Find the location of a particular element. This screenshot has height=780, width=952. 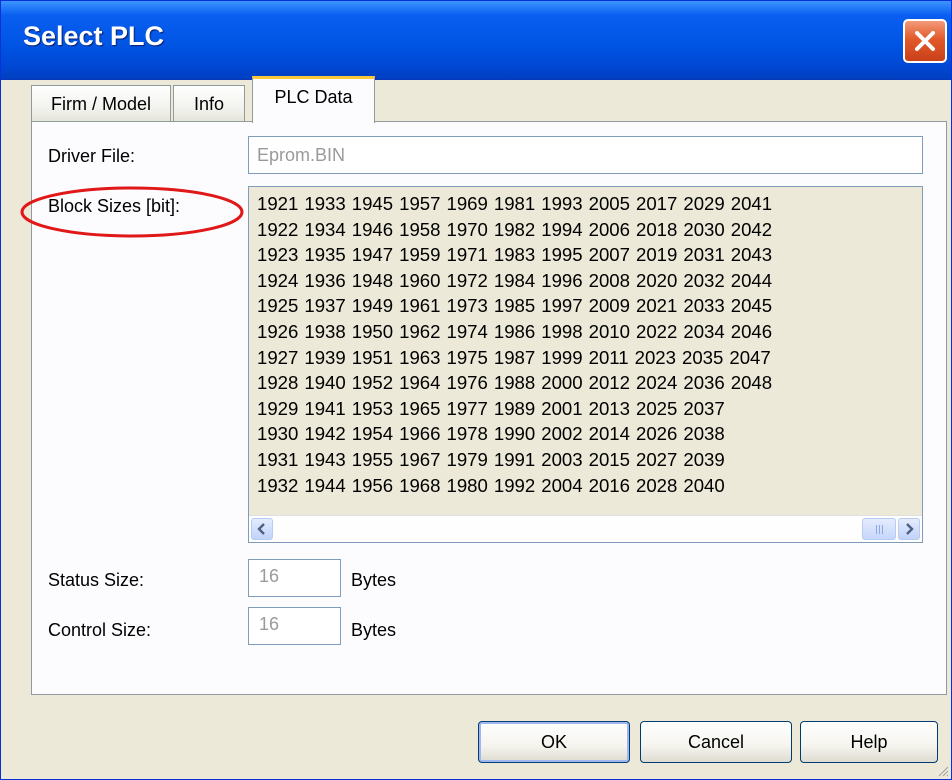

block-size-value: 1972 is located at coordinates (467, 280).